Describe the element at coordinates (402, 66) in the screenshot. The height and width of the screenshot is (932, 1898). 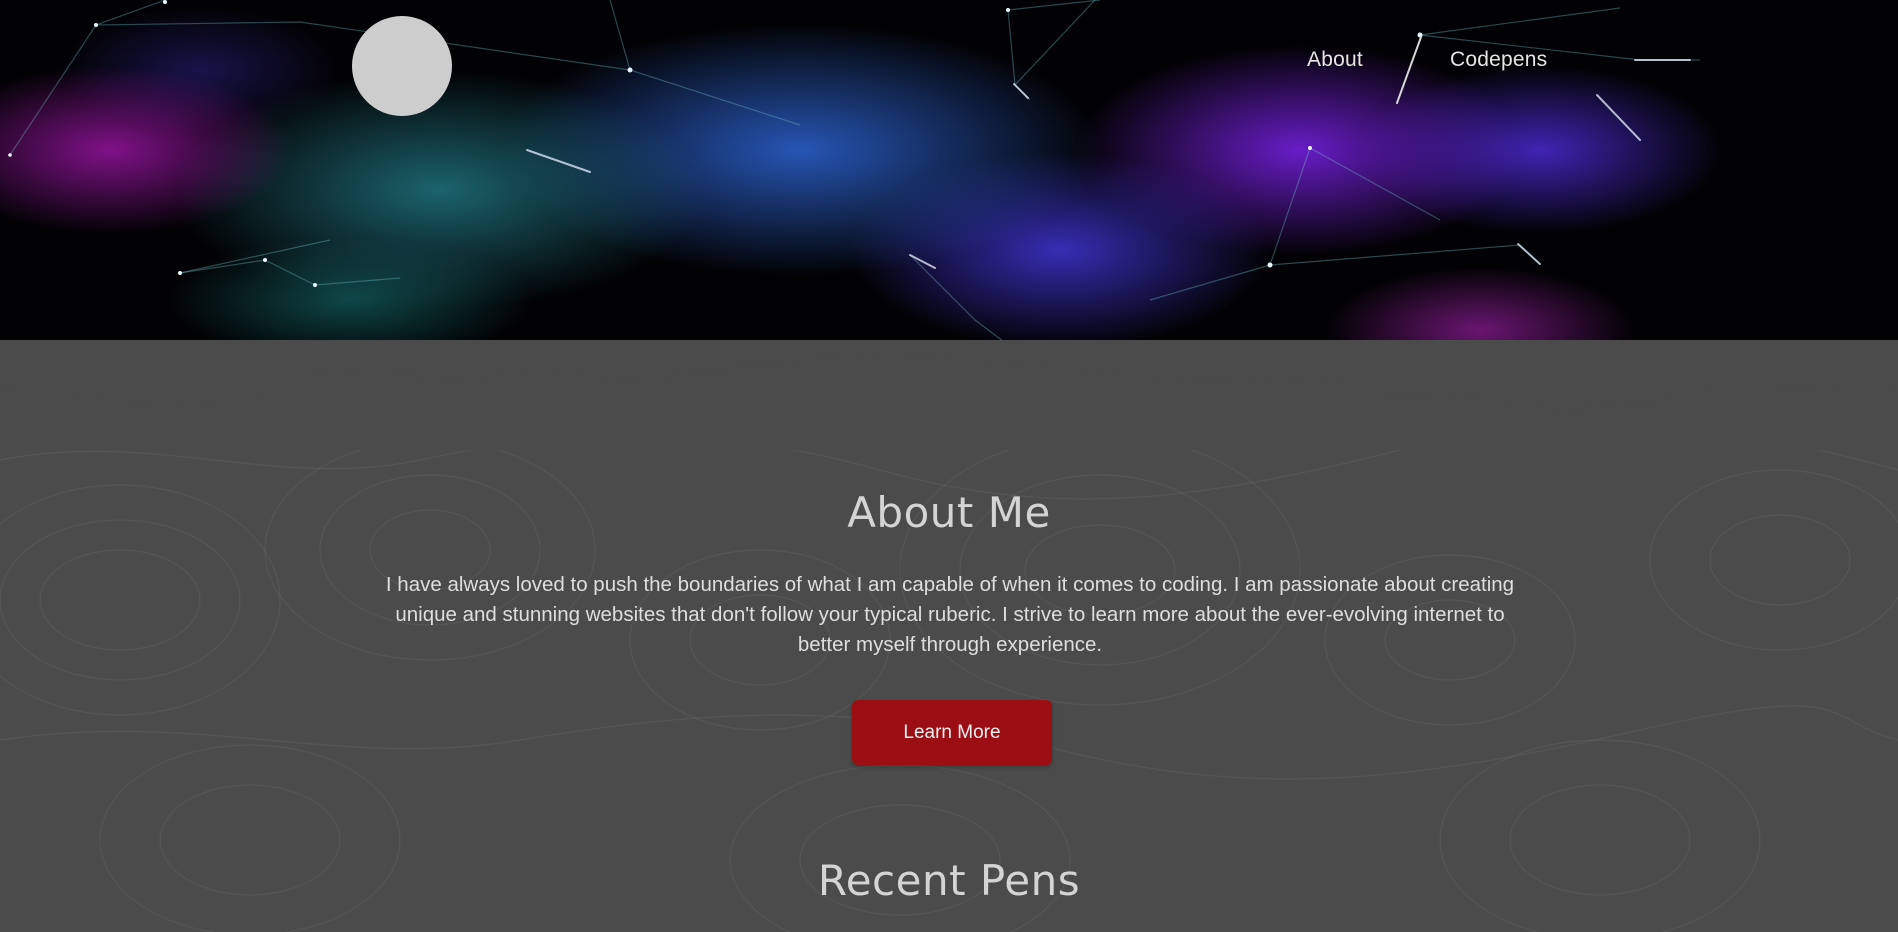
I see `moon-logo-icon` at that location.